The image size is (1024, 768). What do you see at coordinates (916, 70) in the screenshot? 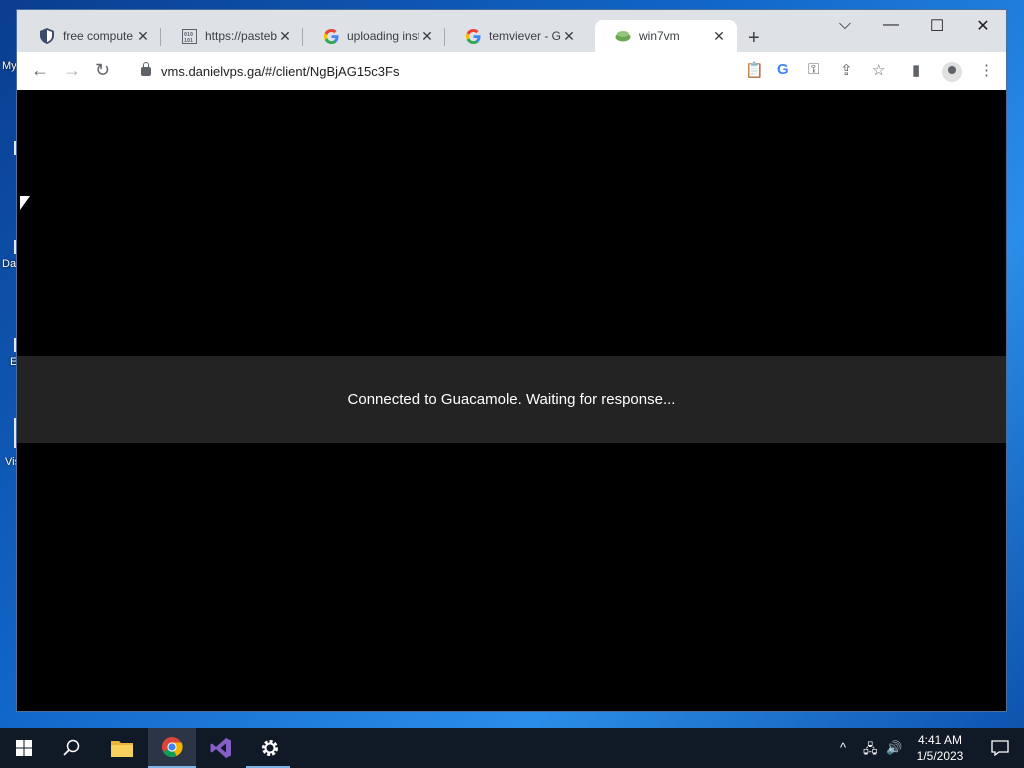
I see `side-panel-icon: ▮` at bounding box center [916, 70].